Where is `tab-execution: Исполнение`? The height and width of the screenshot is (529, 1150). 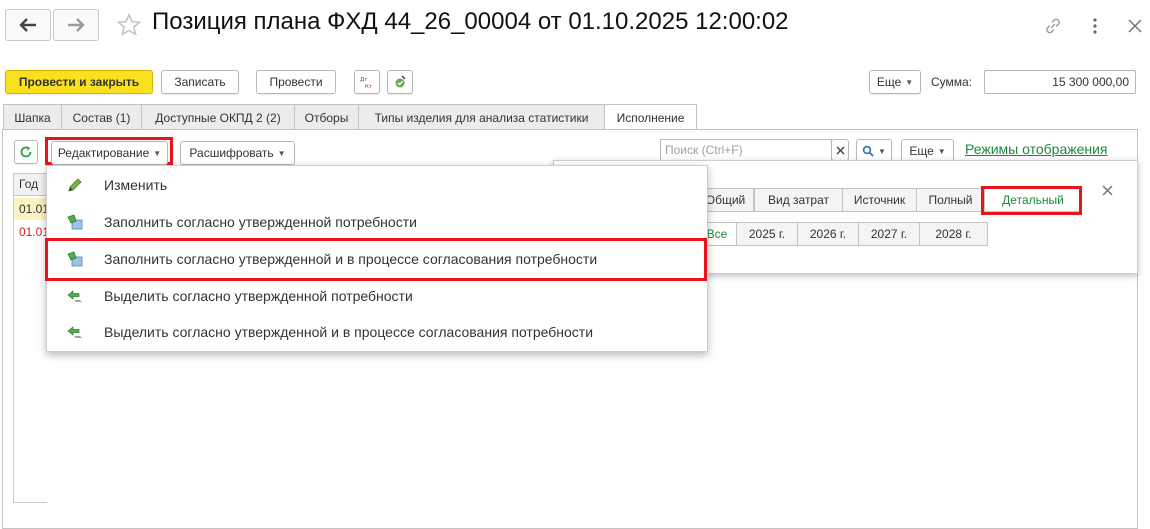
tab-execution: Исполнение is located at coordinates (650, 117).